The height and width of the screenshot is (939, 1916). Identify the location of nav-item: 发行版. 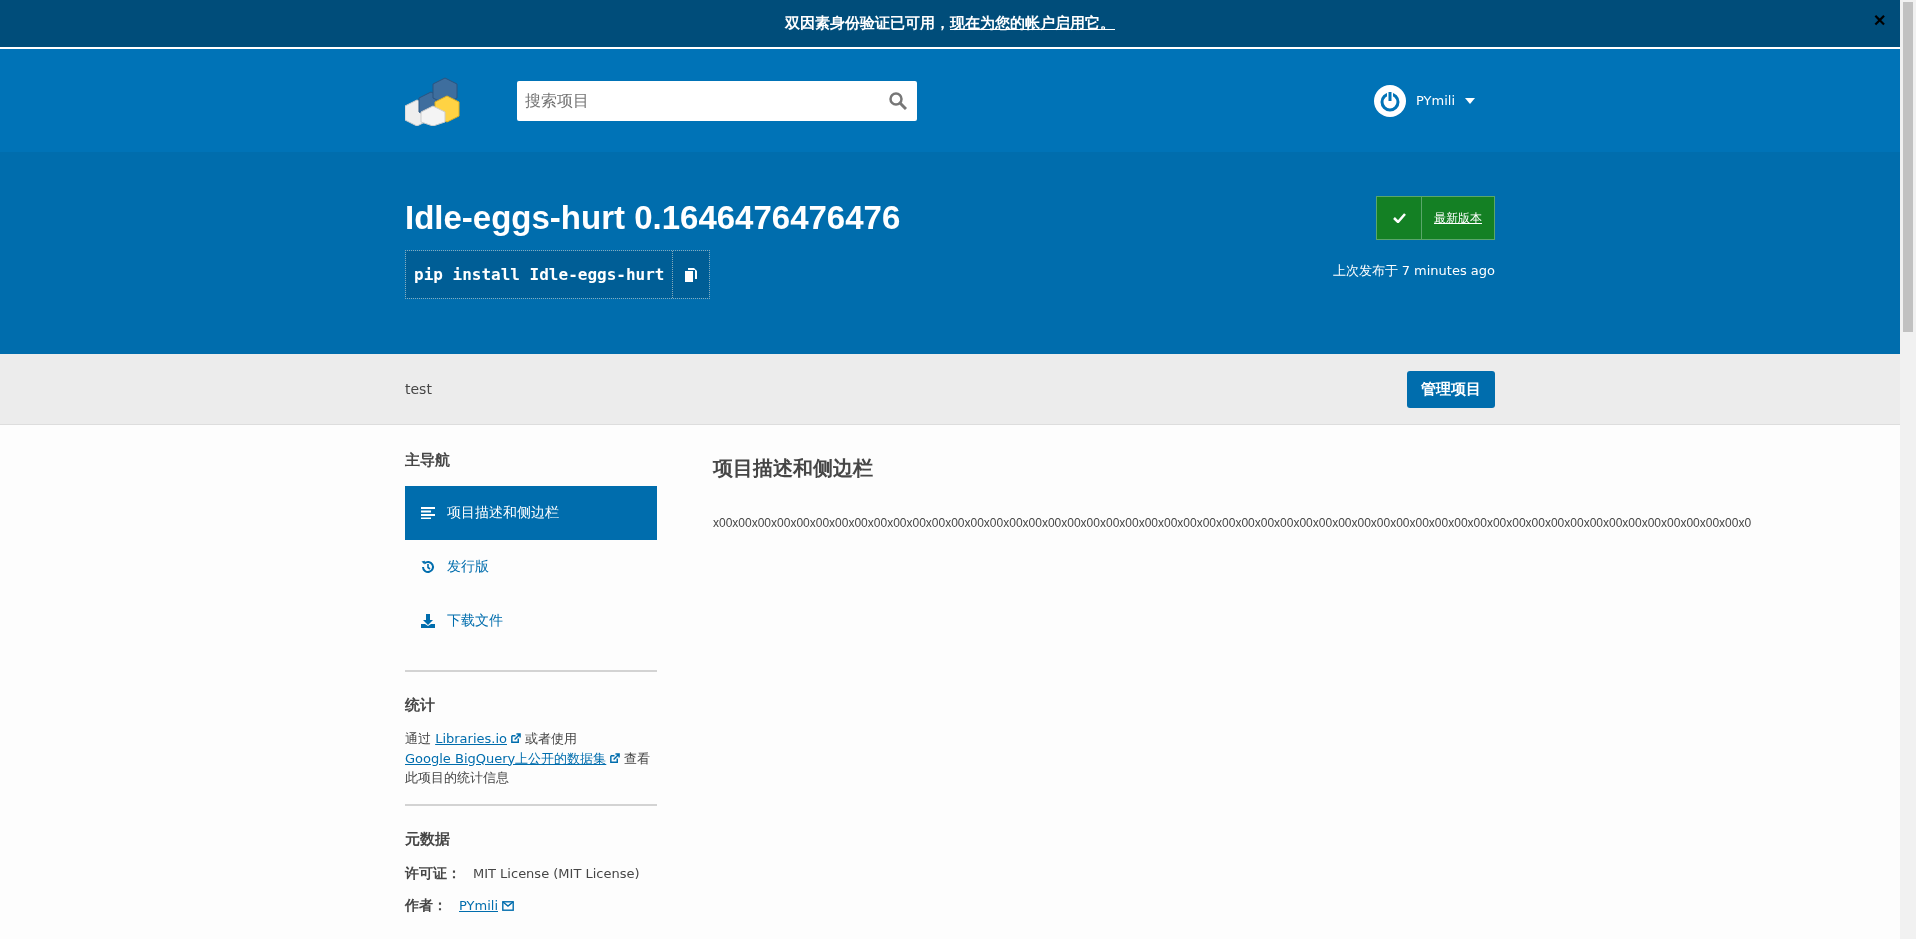
(531, 567).